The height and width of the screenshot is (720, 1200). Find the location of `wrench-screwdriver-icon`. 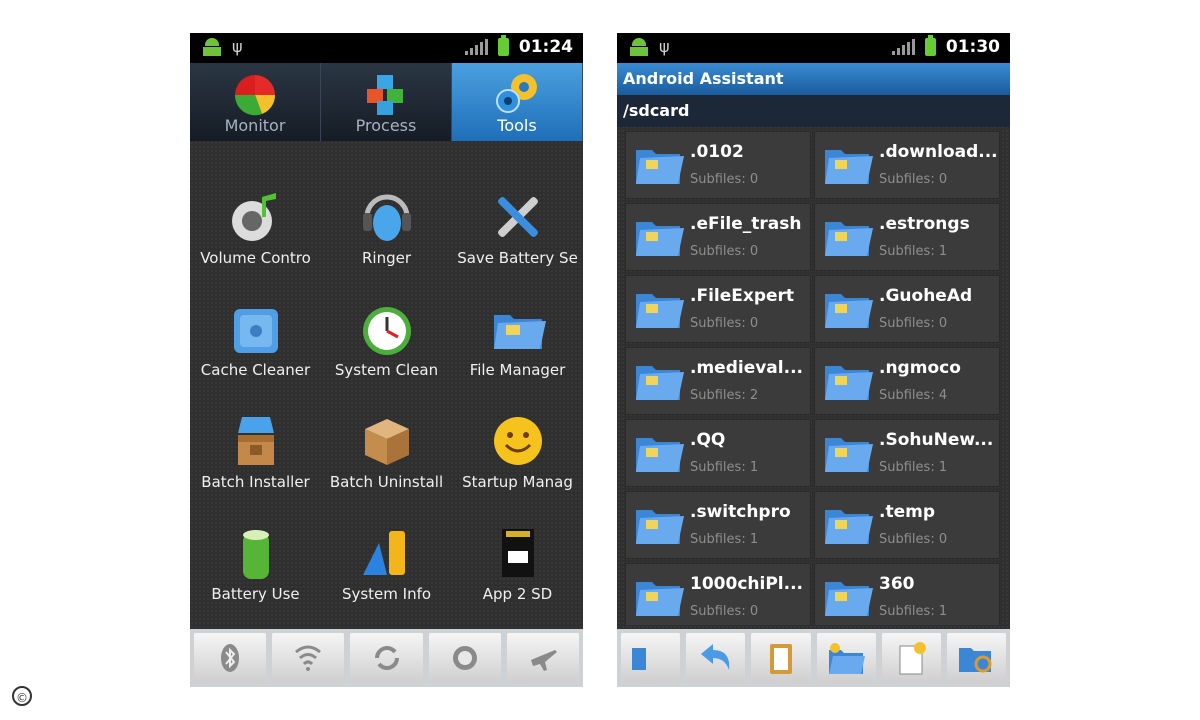

wrench-screwdriver-icon is located at coordinates (517, 217).